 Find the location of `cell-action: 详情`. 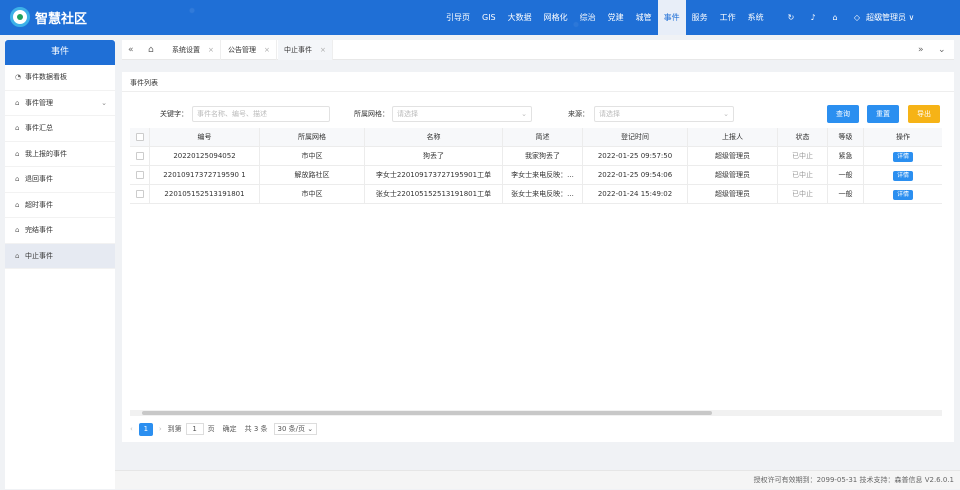

cell-action: 详情 is located at coordinates (903, 156).